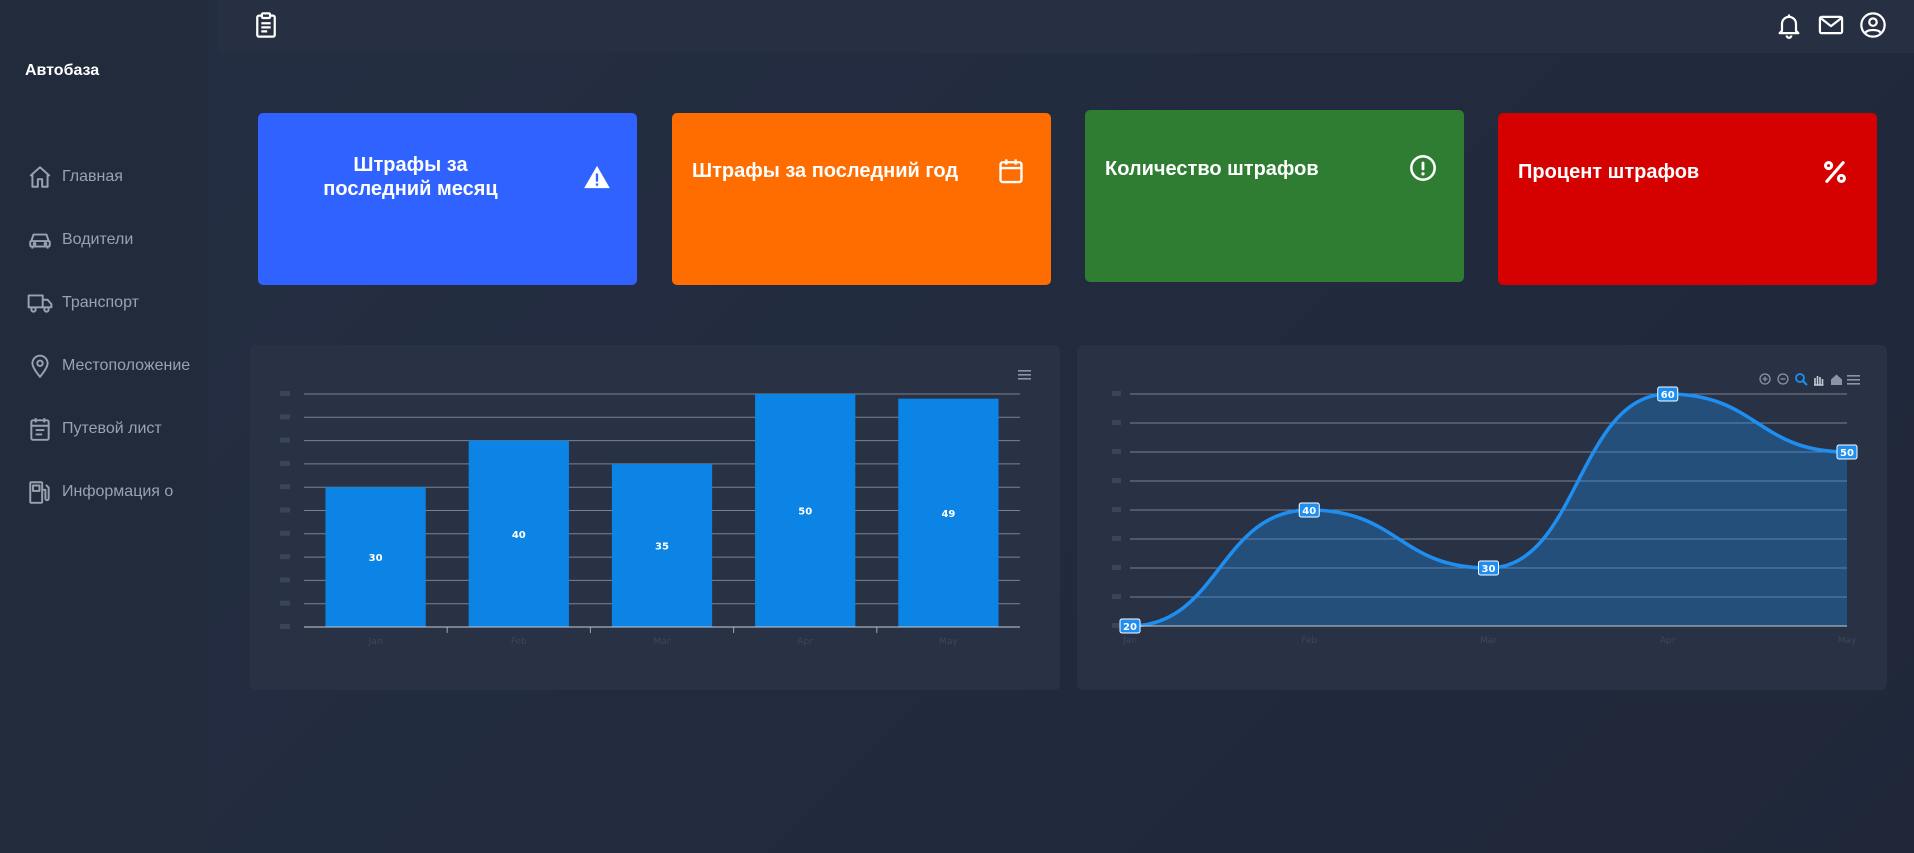 The height and width of the screenshot is (853, 1914). I want to click on data-label: 35, so click(662, 546).